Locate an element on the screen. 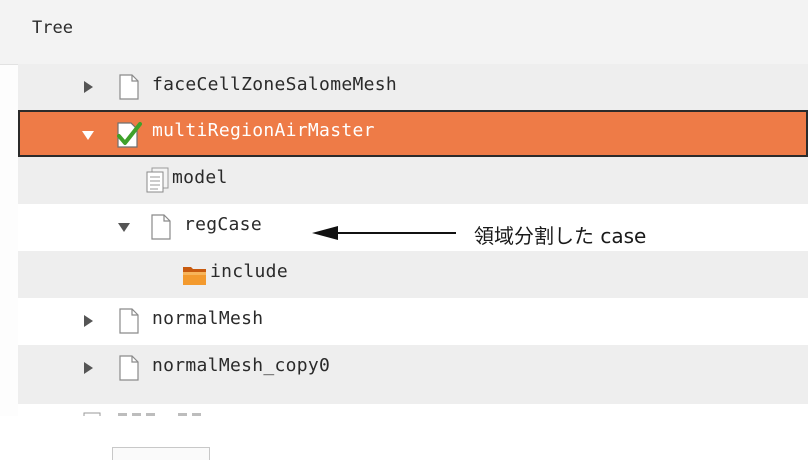 This screenshot has height=460, width=808. panel-header: Tree is located at coordinates (404, 32).